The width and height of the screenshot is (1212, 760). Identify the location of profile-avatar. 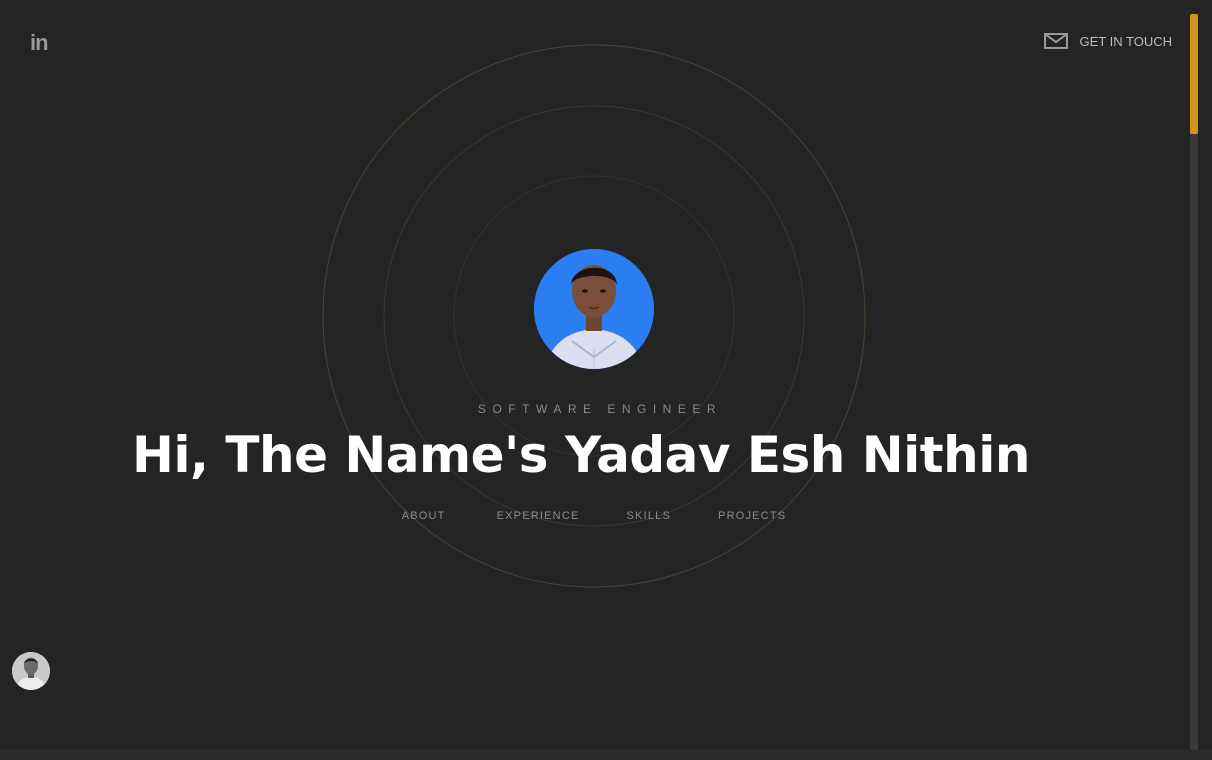
(594, 309).